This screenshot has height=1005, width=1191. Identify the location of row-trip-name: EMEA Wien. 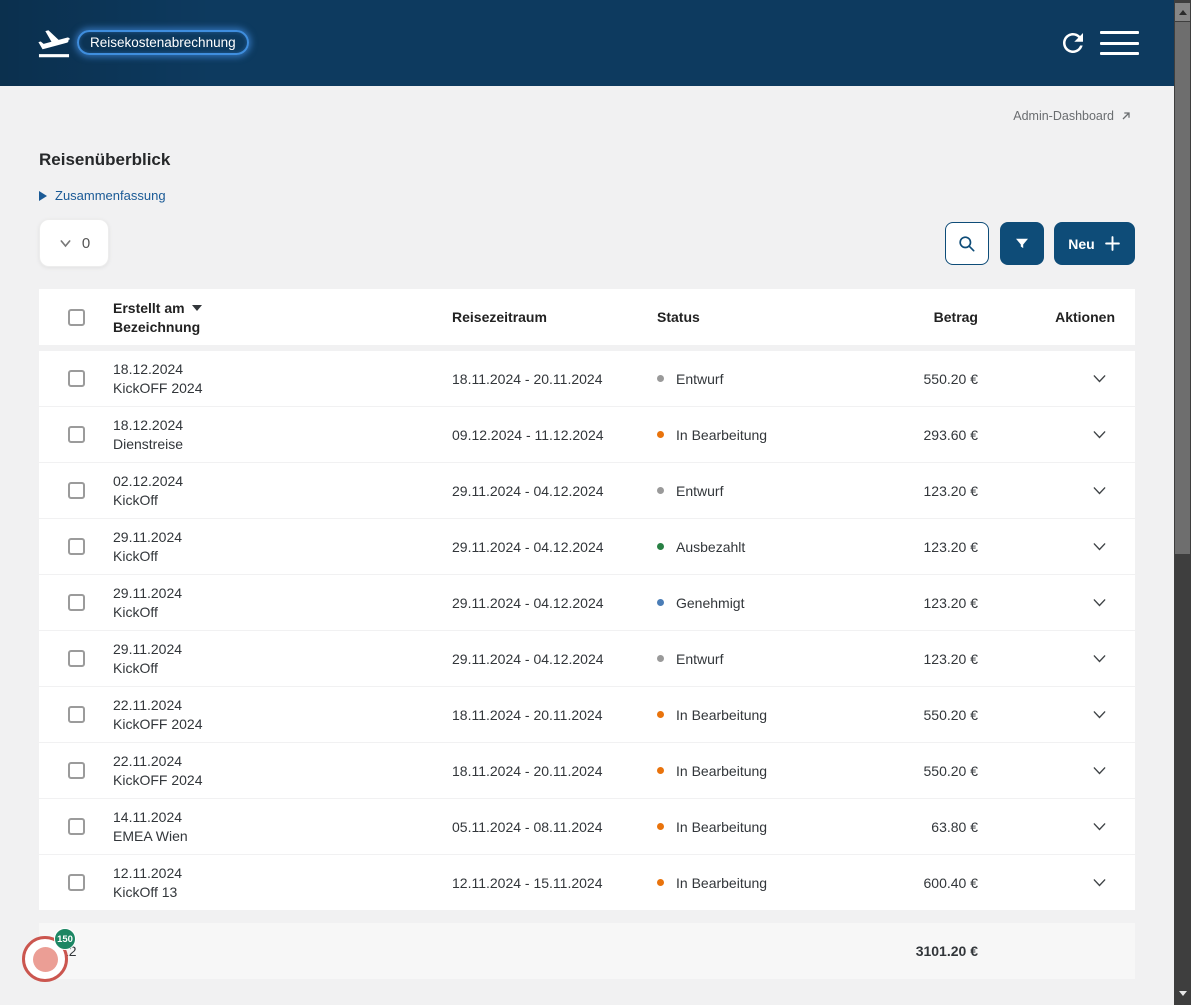
(150, 836).